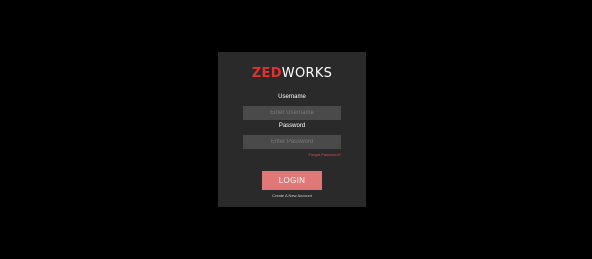 This screenshot has height=259, width=592. I want to click on logo-text-works: WORKS, so click(307, 73).